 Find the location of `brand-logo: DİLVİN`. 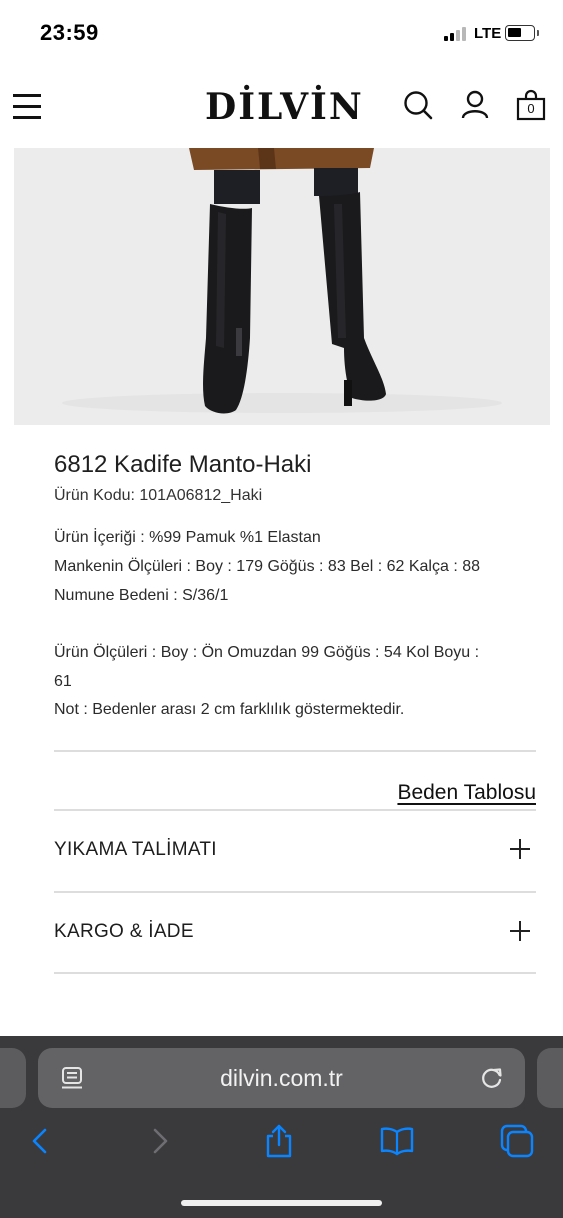

brand-logo: DİLVİN is located at coordinates (284, 107).